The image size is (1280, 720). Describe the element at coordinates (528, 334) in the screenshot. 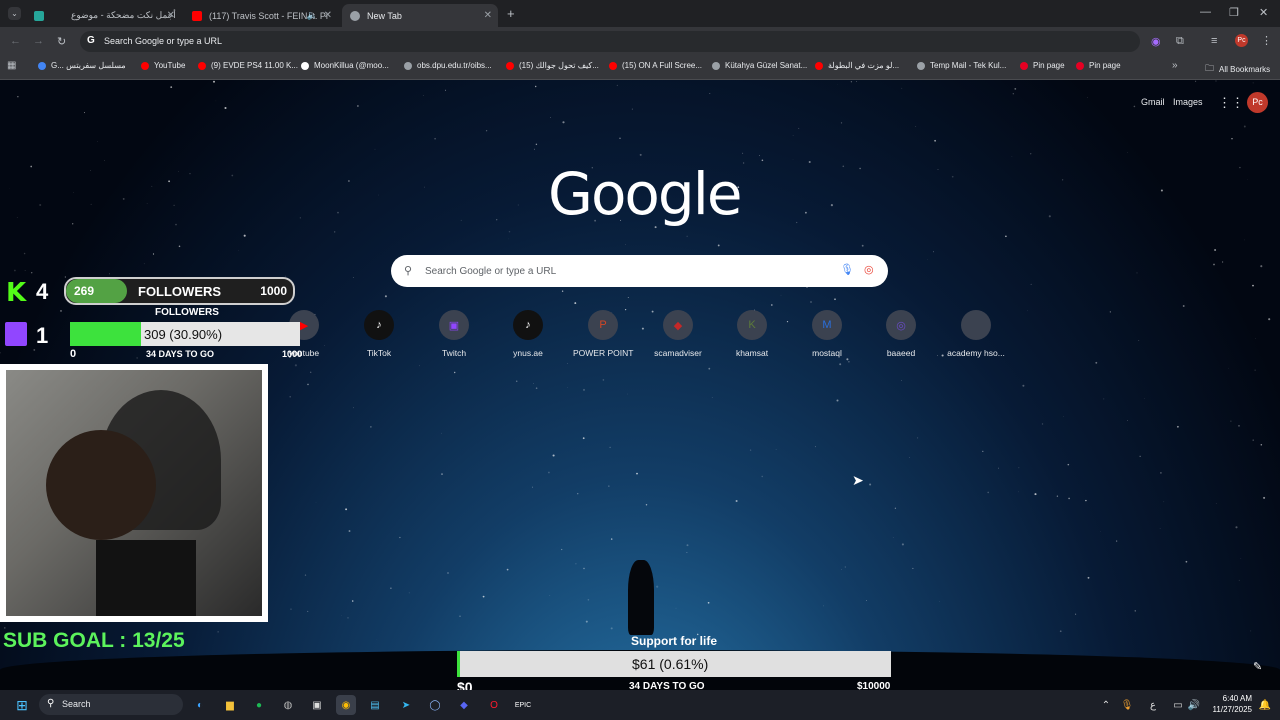

I see `shortcut-tile: ♪ ynus.ae` at that location.